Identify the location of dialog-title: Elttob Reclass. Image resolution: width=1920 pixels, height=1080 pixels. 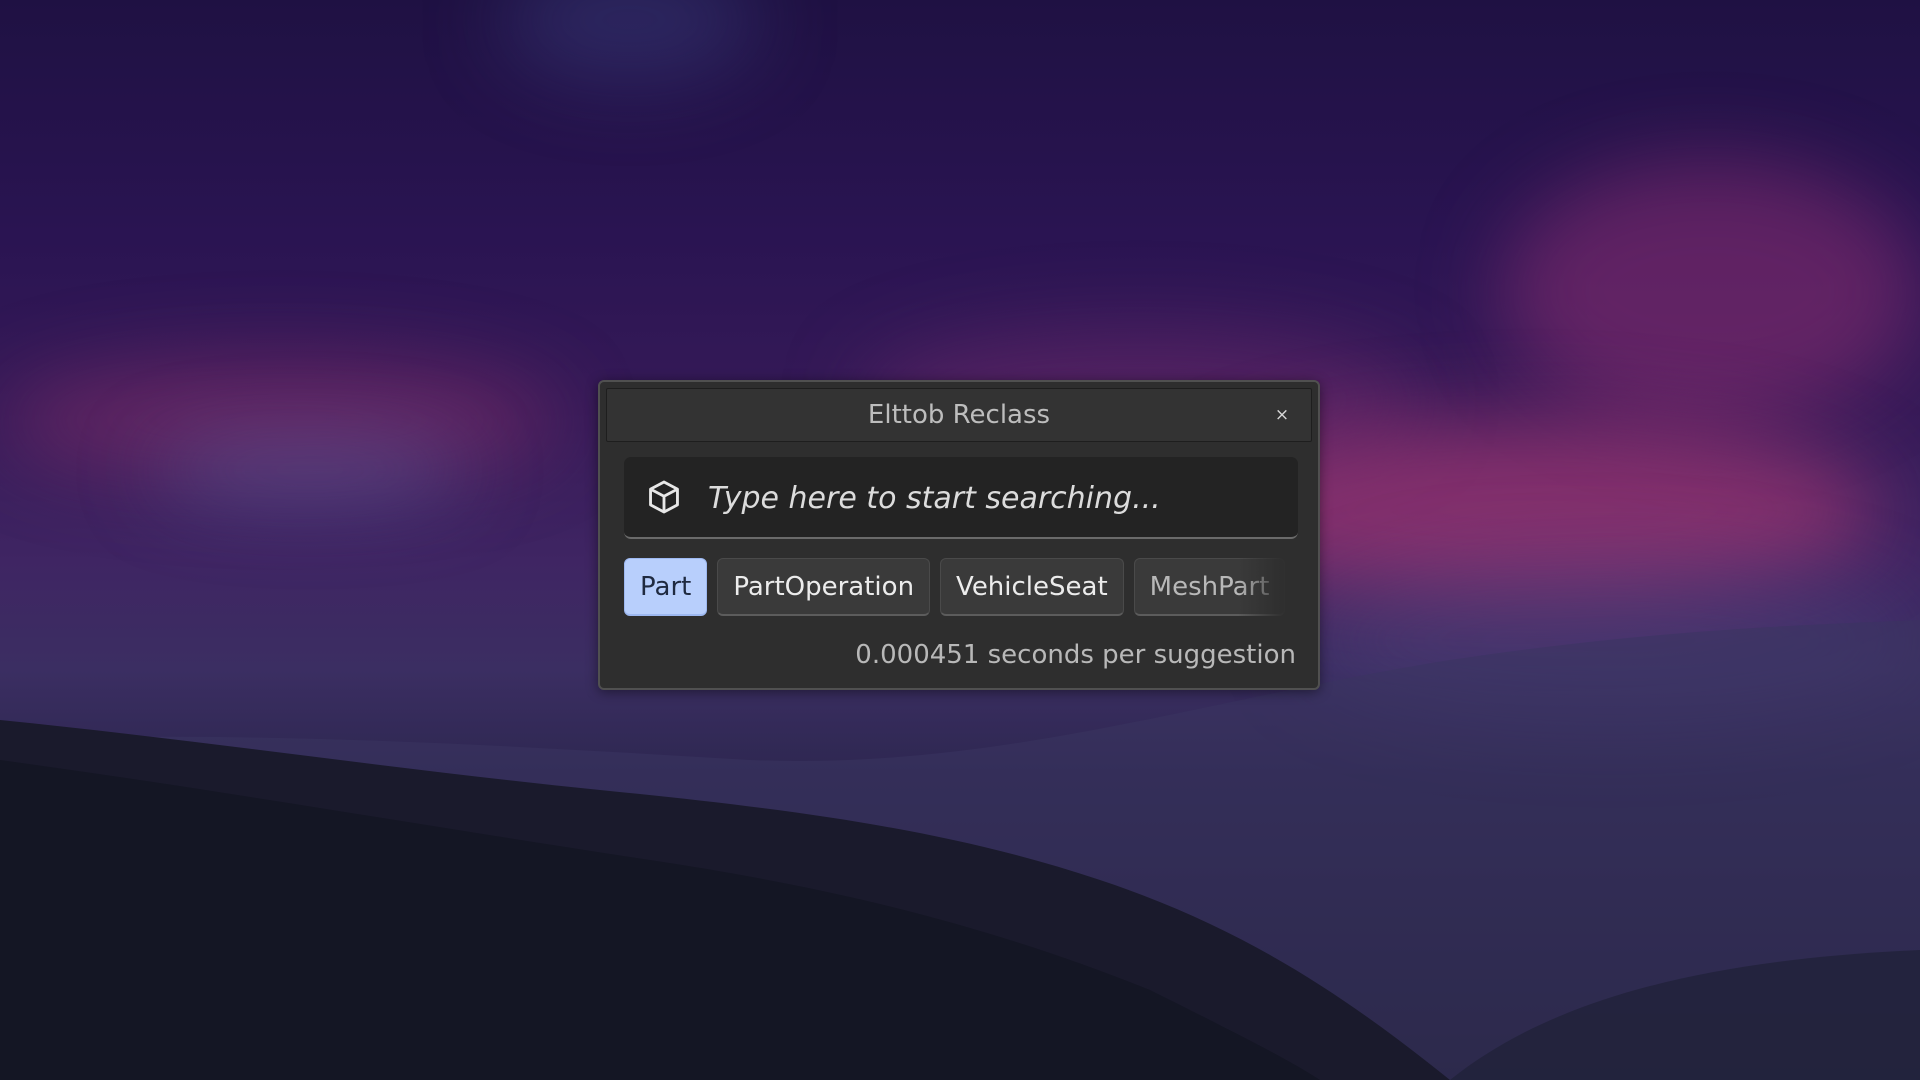
(959, 415).